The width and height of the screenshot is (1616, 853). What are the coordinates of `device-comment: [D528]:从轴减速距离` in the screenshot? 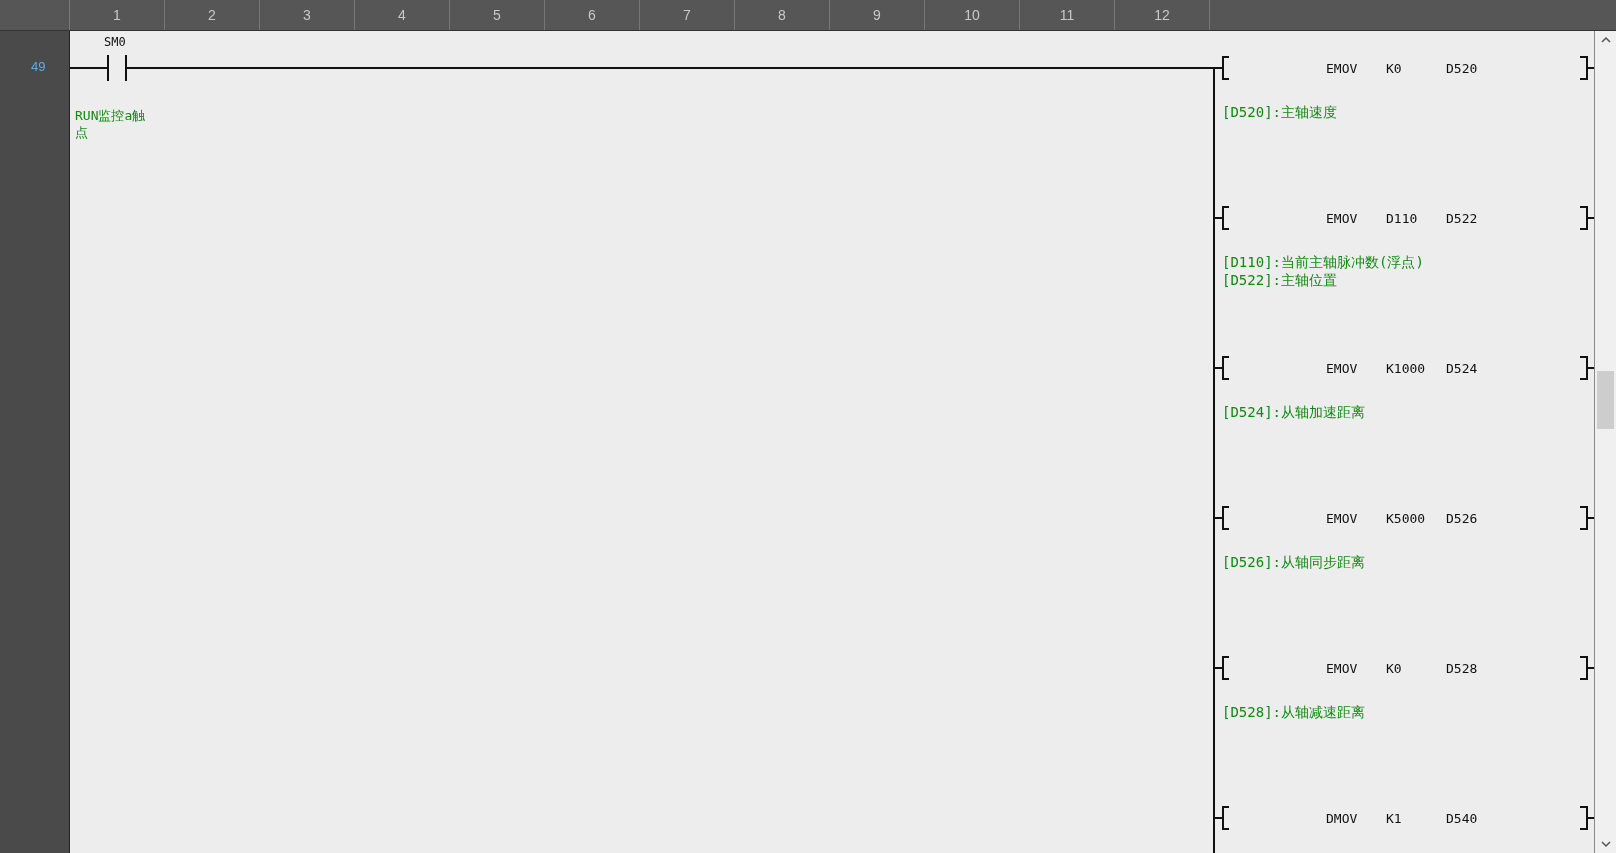 It's located at (1293, 712).